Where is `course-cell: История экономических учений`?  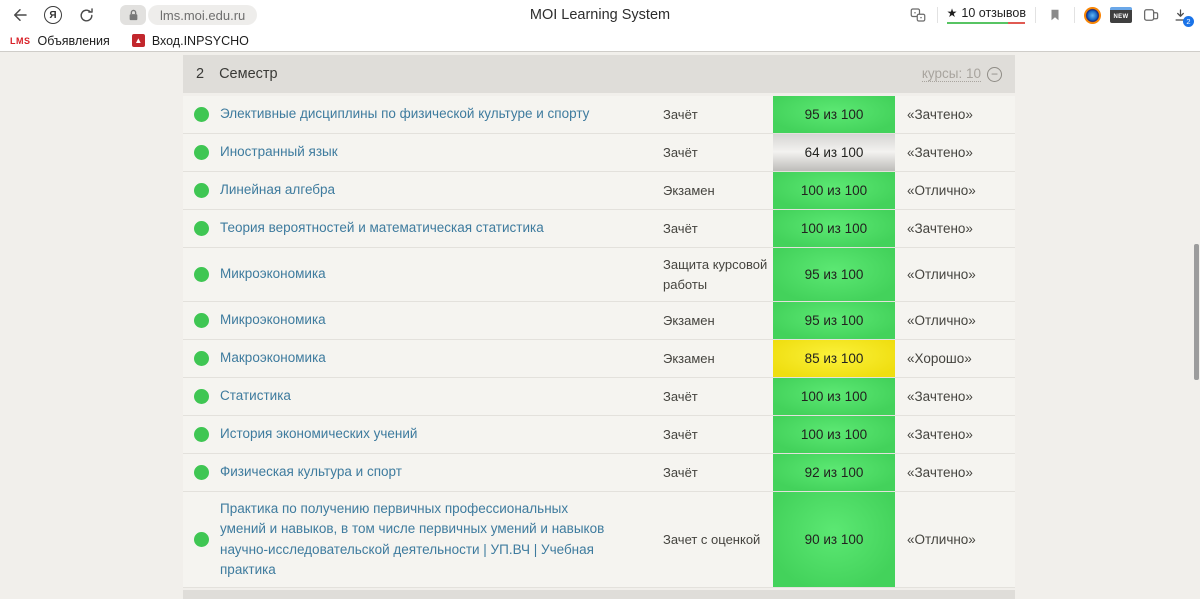 course-cell: История экономических учений is located at coordinates (441, 434).